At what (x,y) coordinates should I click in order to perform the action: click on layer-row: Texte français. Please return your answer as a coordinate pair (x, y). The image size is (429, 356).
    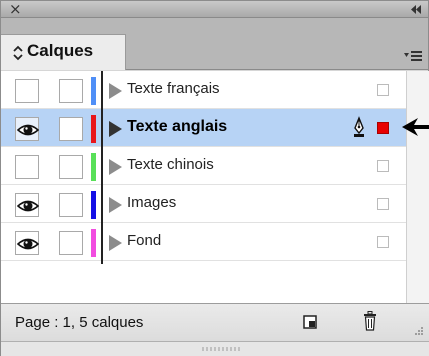
    Looking at the image, I should click on (203, 90).